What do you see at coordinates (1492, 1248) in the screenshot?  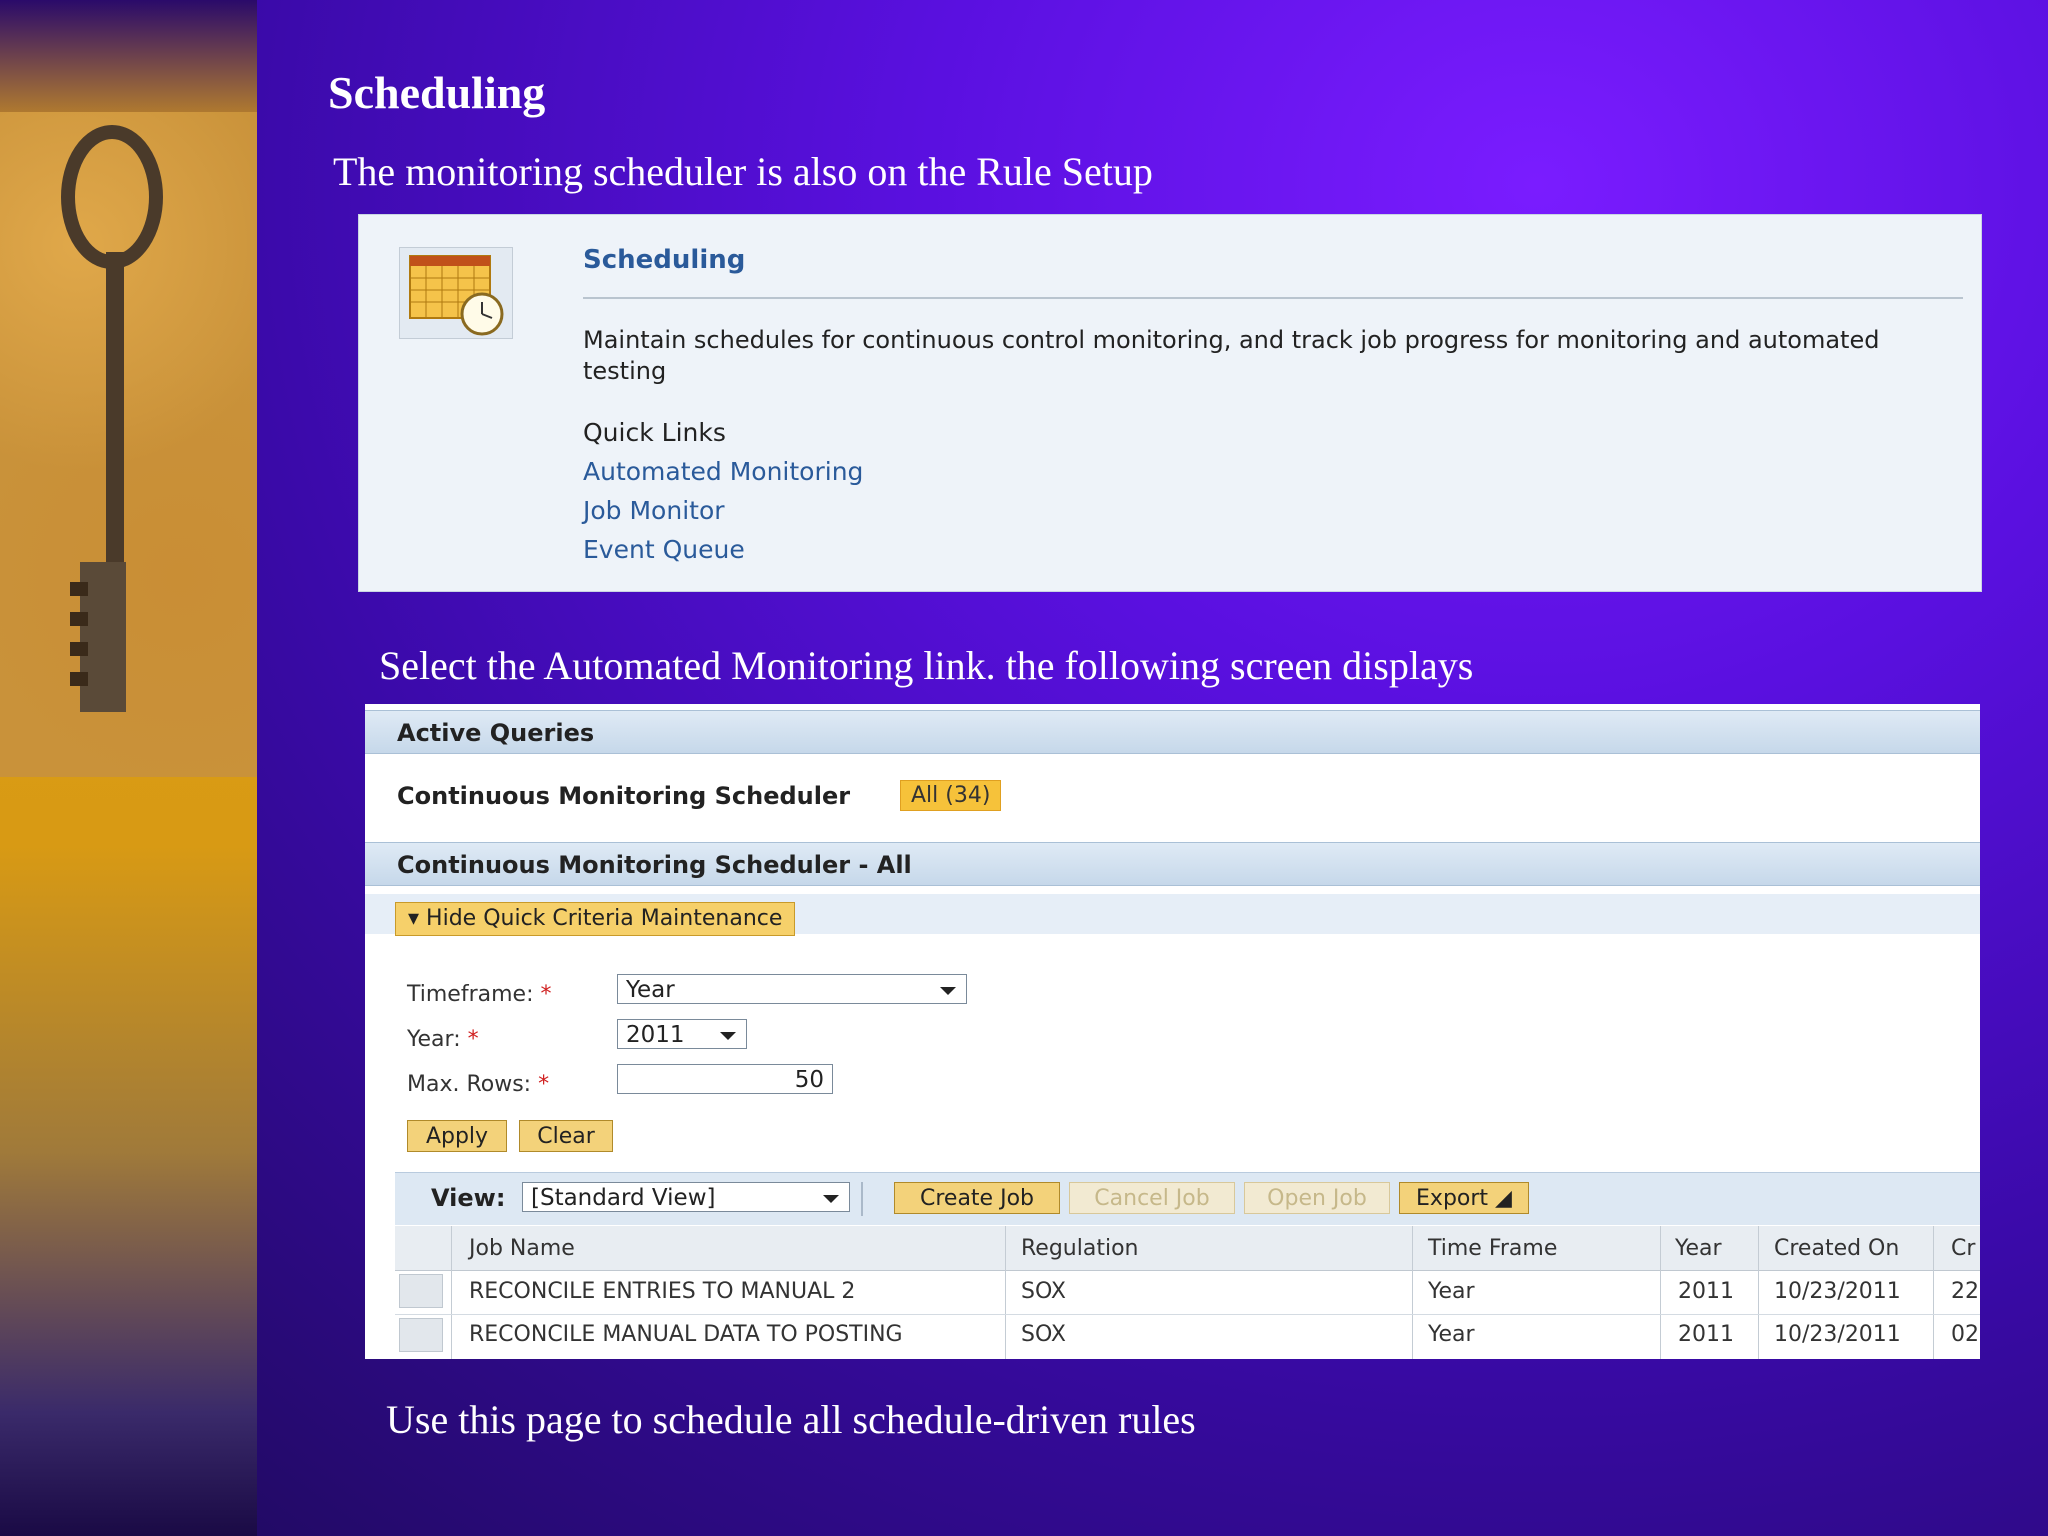 I see `column-time-frame: Time Frame` at bounding box center [1492, 1248].